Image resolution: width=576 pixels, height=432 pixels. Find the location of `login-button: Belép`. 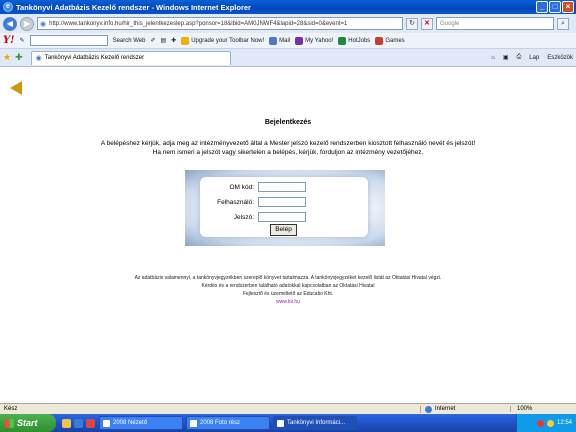

login-button: Belép is located at coordinates (283, 230).